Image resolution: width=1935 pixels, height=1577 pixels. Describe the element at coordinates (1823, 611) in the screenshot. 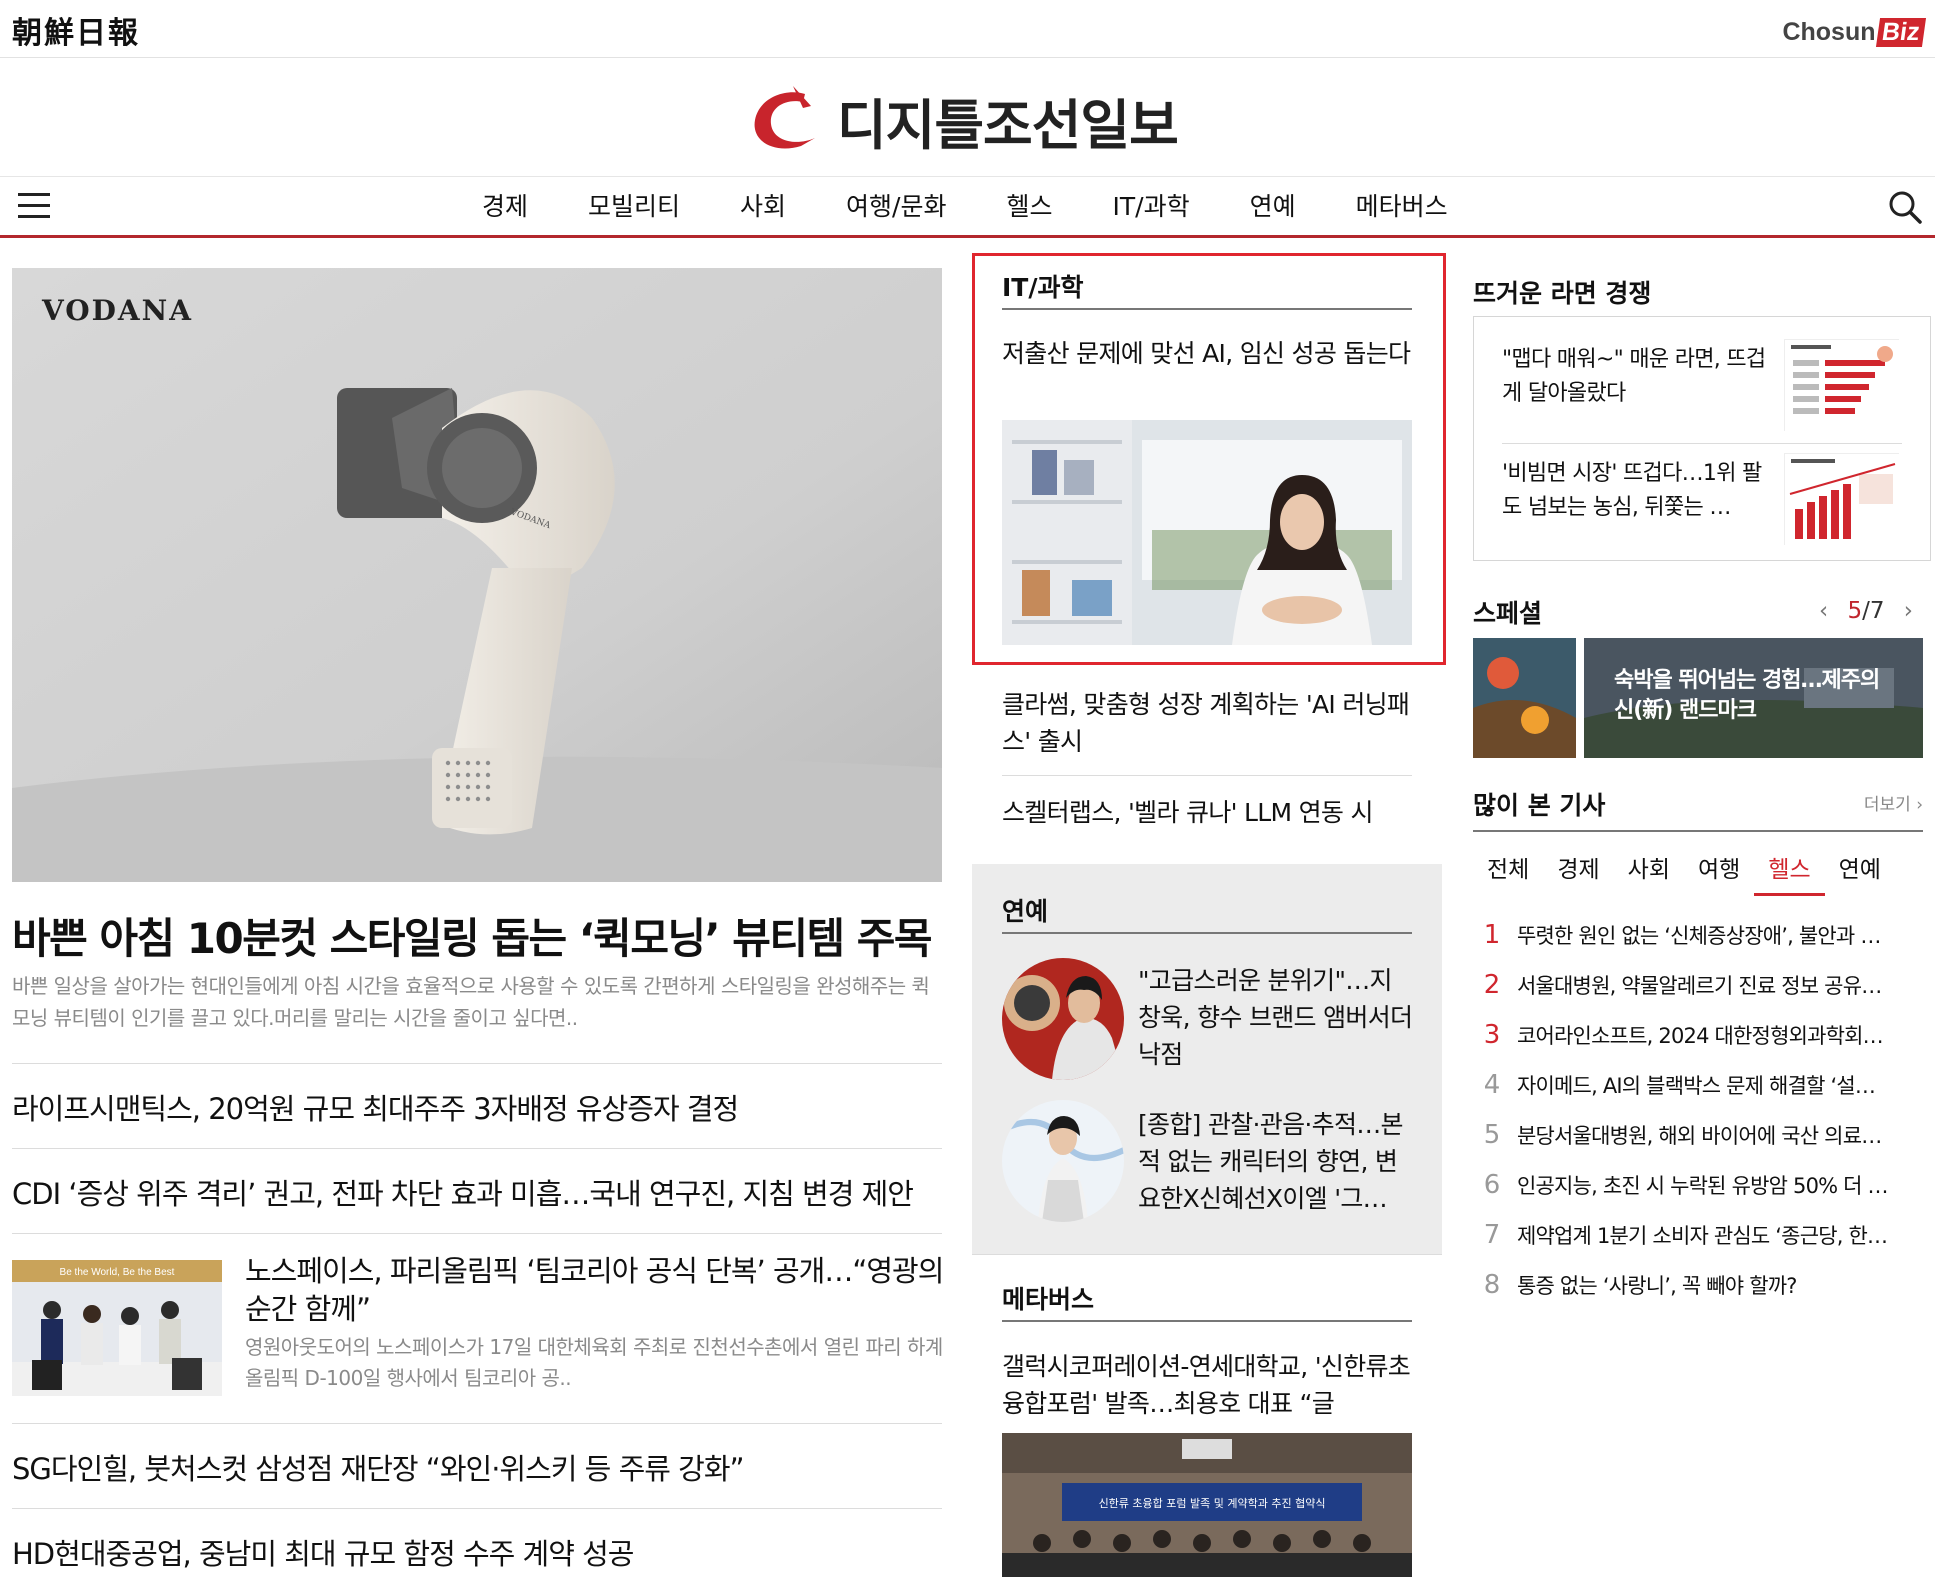

I see `chevron-left-icon: ‹` at that location.